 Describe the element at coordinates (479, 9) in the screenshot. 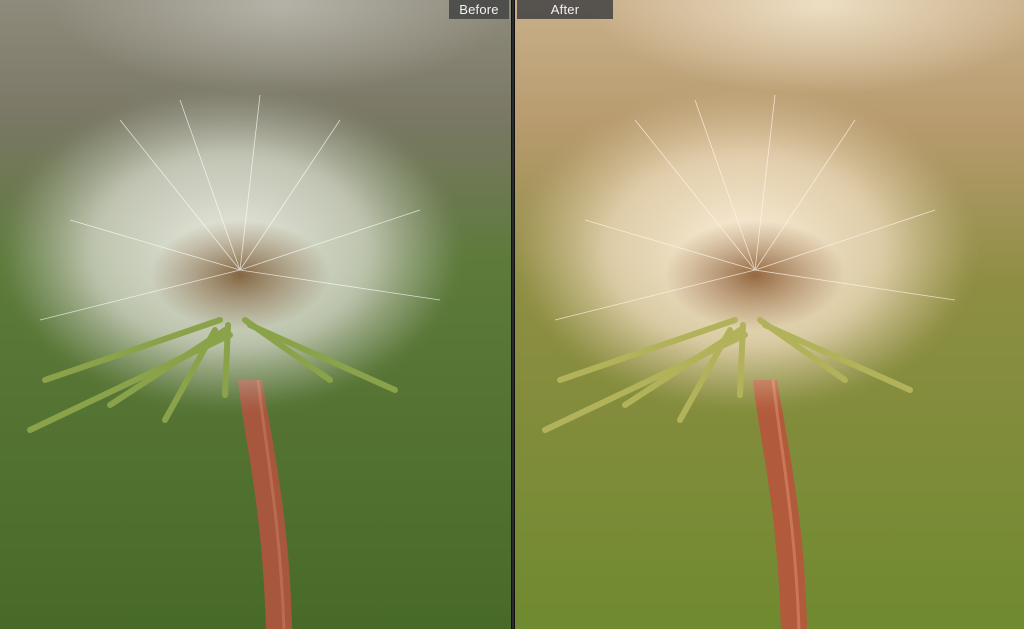

I see `before-label: Before` at that location.